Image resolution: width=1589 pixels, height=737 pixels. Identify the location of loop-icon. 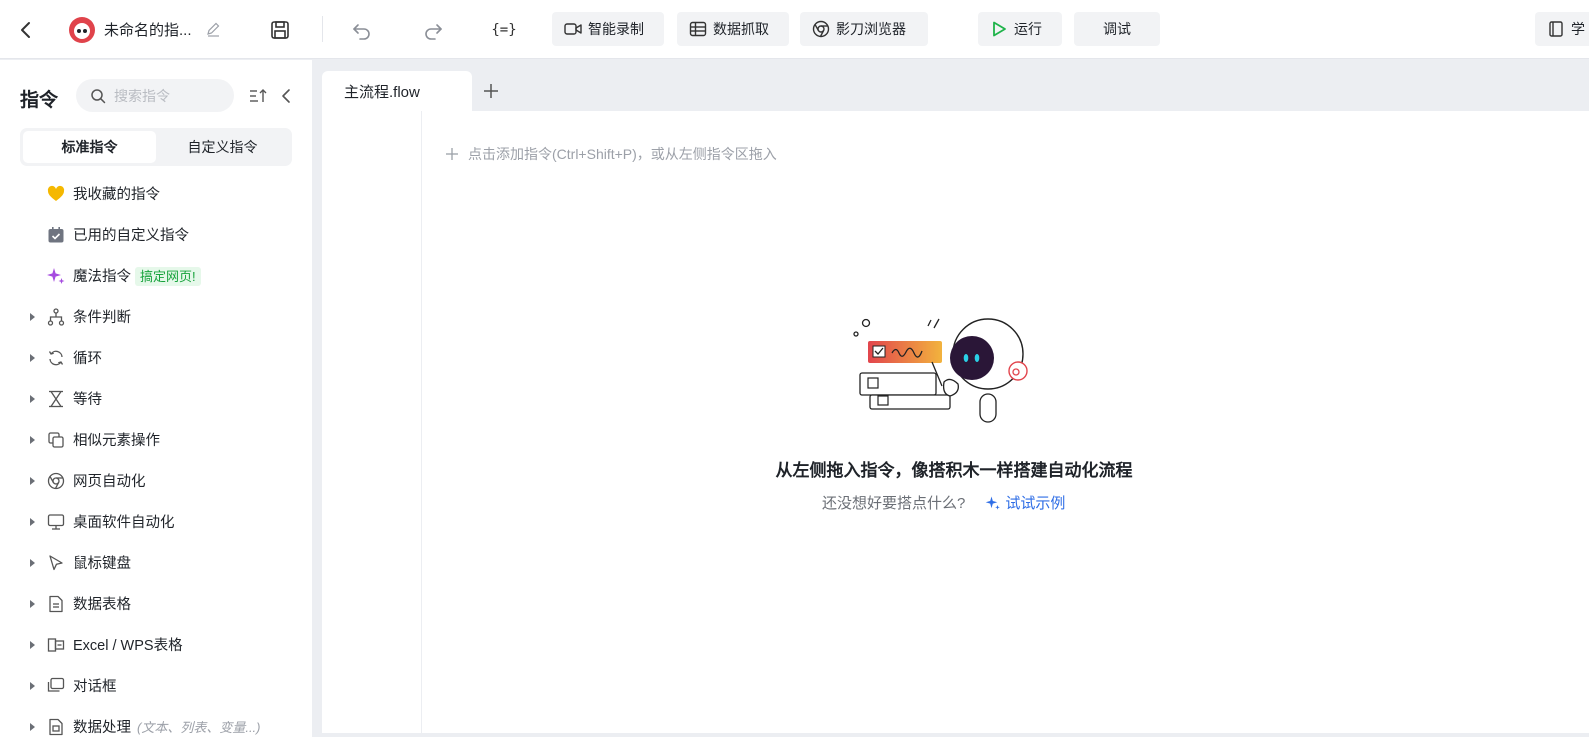
(56, 358).